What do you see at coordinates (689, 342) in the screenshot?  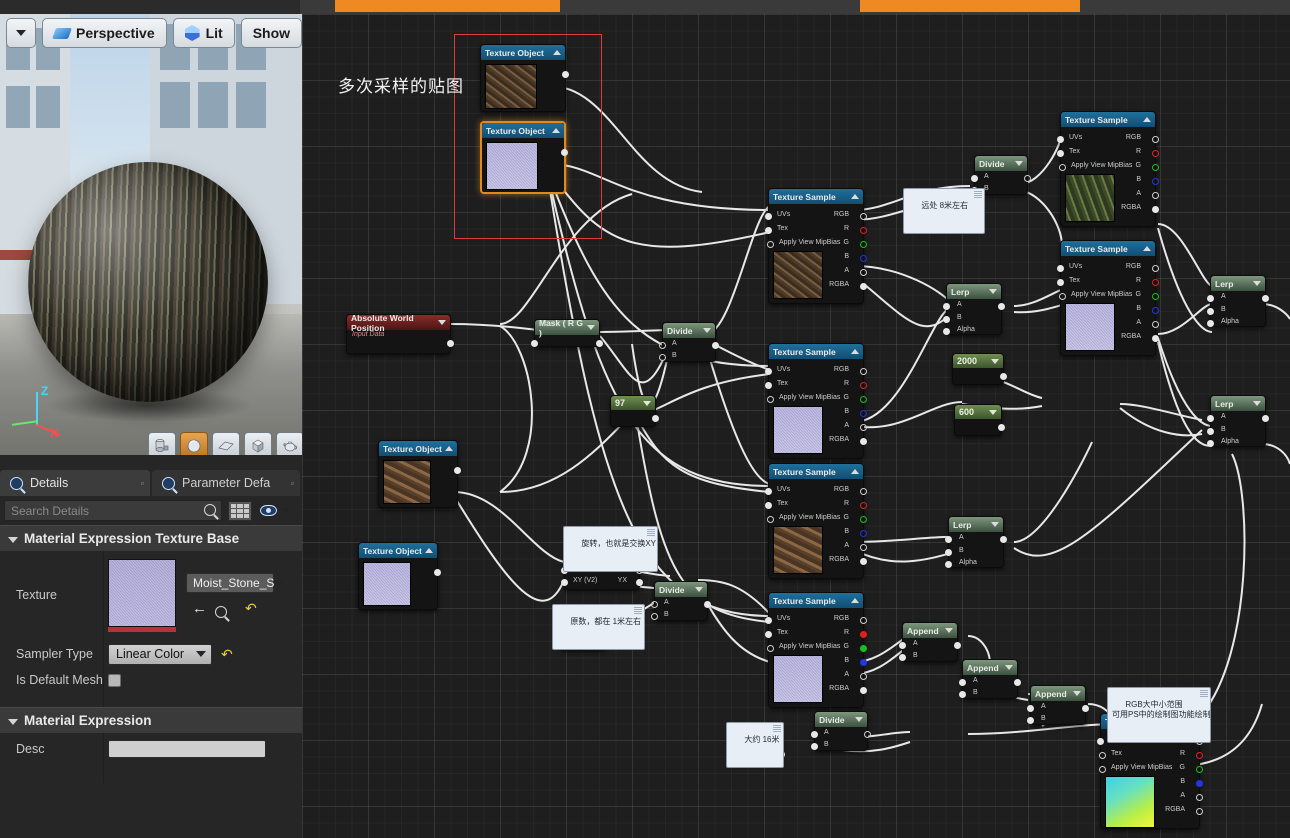 I see `divide-node-1: Divide A B` at bounding box center [689, 342].